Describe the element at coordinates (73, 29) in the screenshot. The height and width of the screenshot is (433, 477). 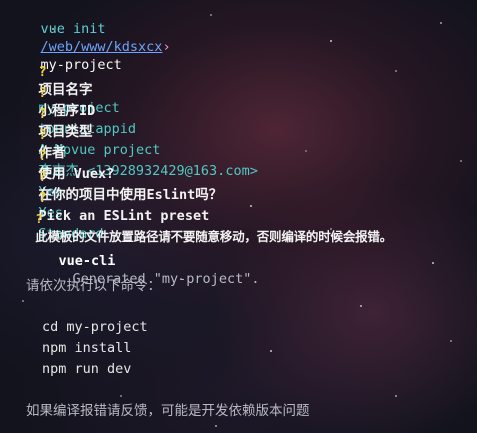
I see `prompt-command: vue init` at that location.